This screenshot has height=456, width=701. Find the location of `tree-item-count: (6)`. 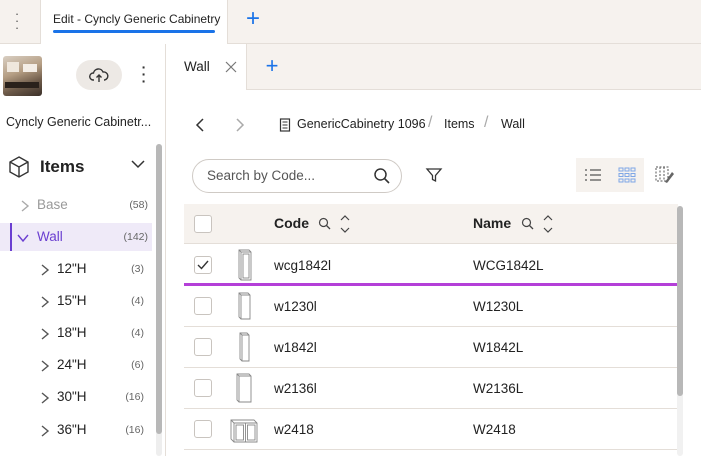

tree-item-count: (6) is located at coordinates (137, 365).